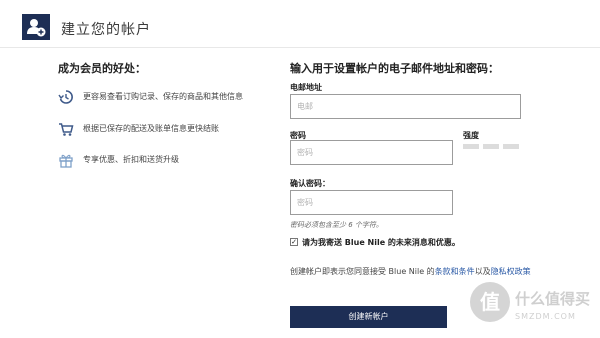  Describe the element at coordinates (300, 24) in the screenshot. I see `page-header: 建立您的帐户` at that location.